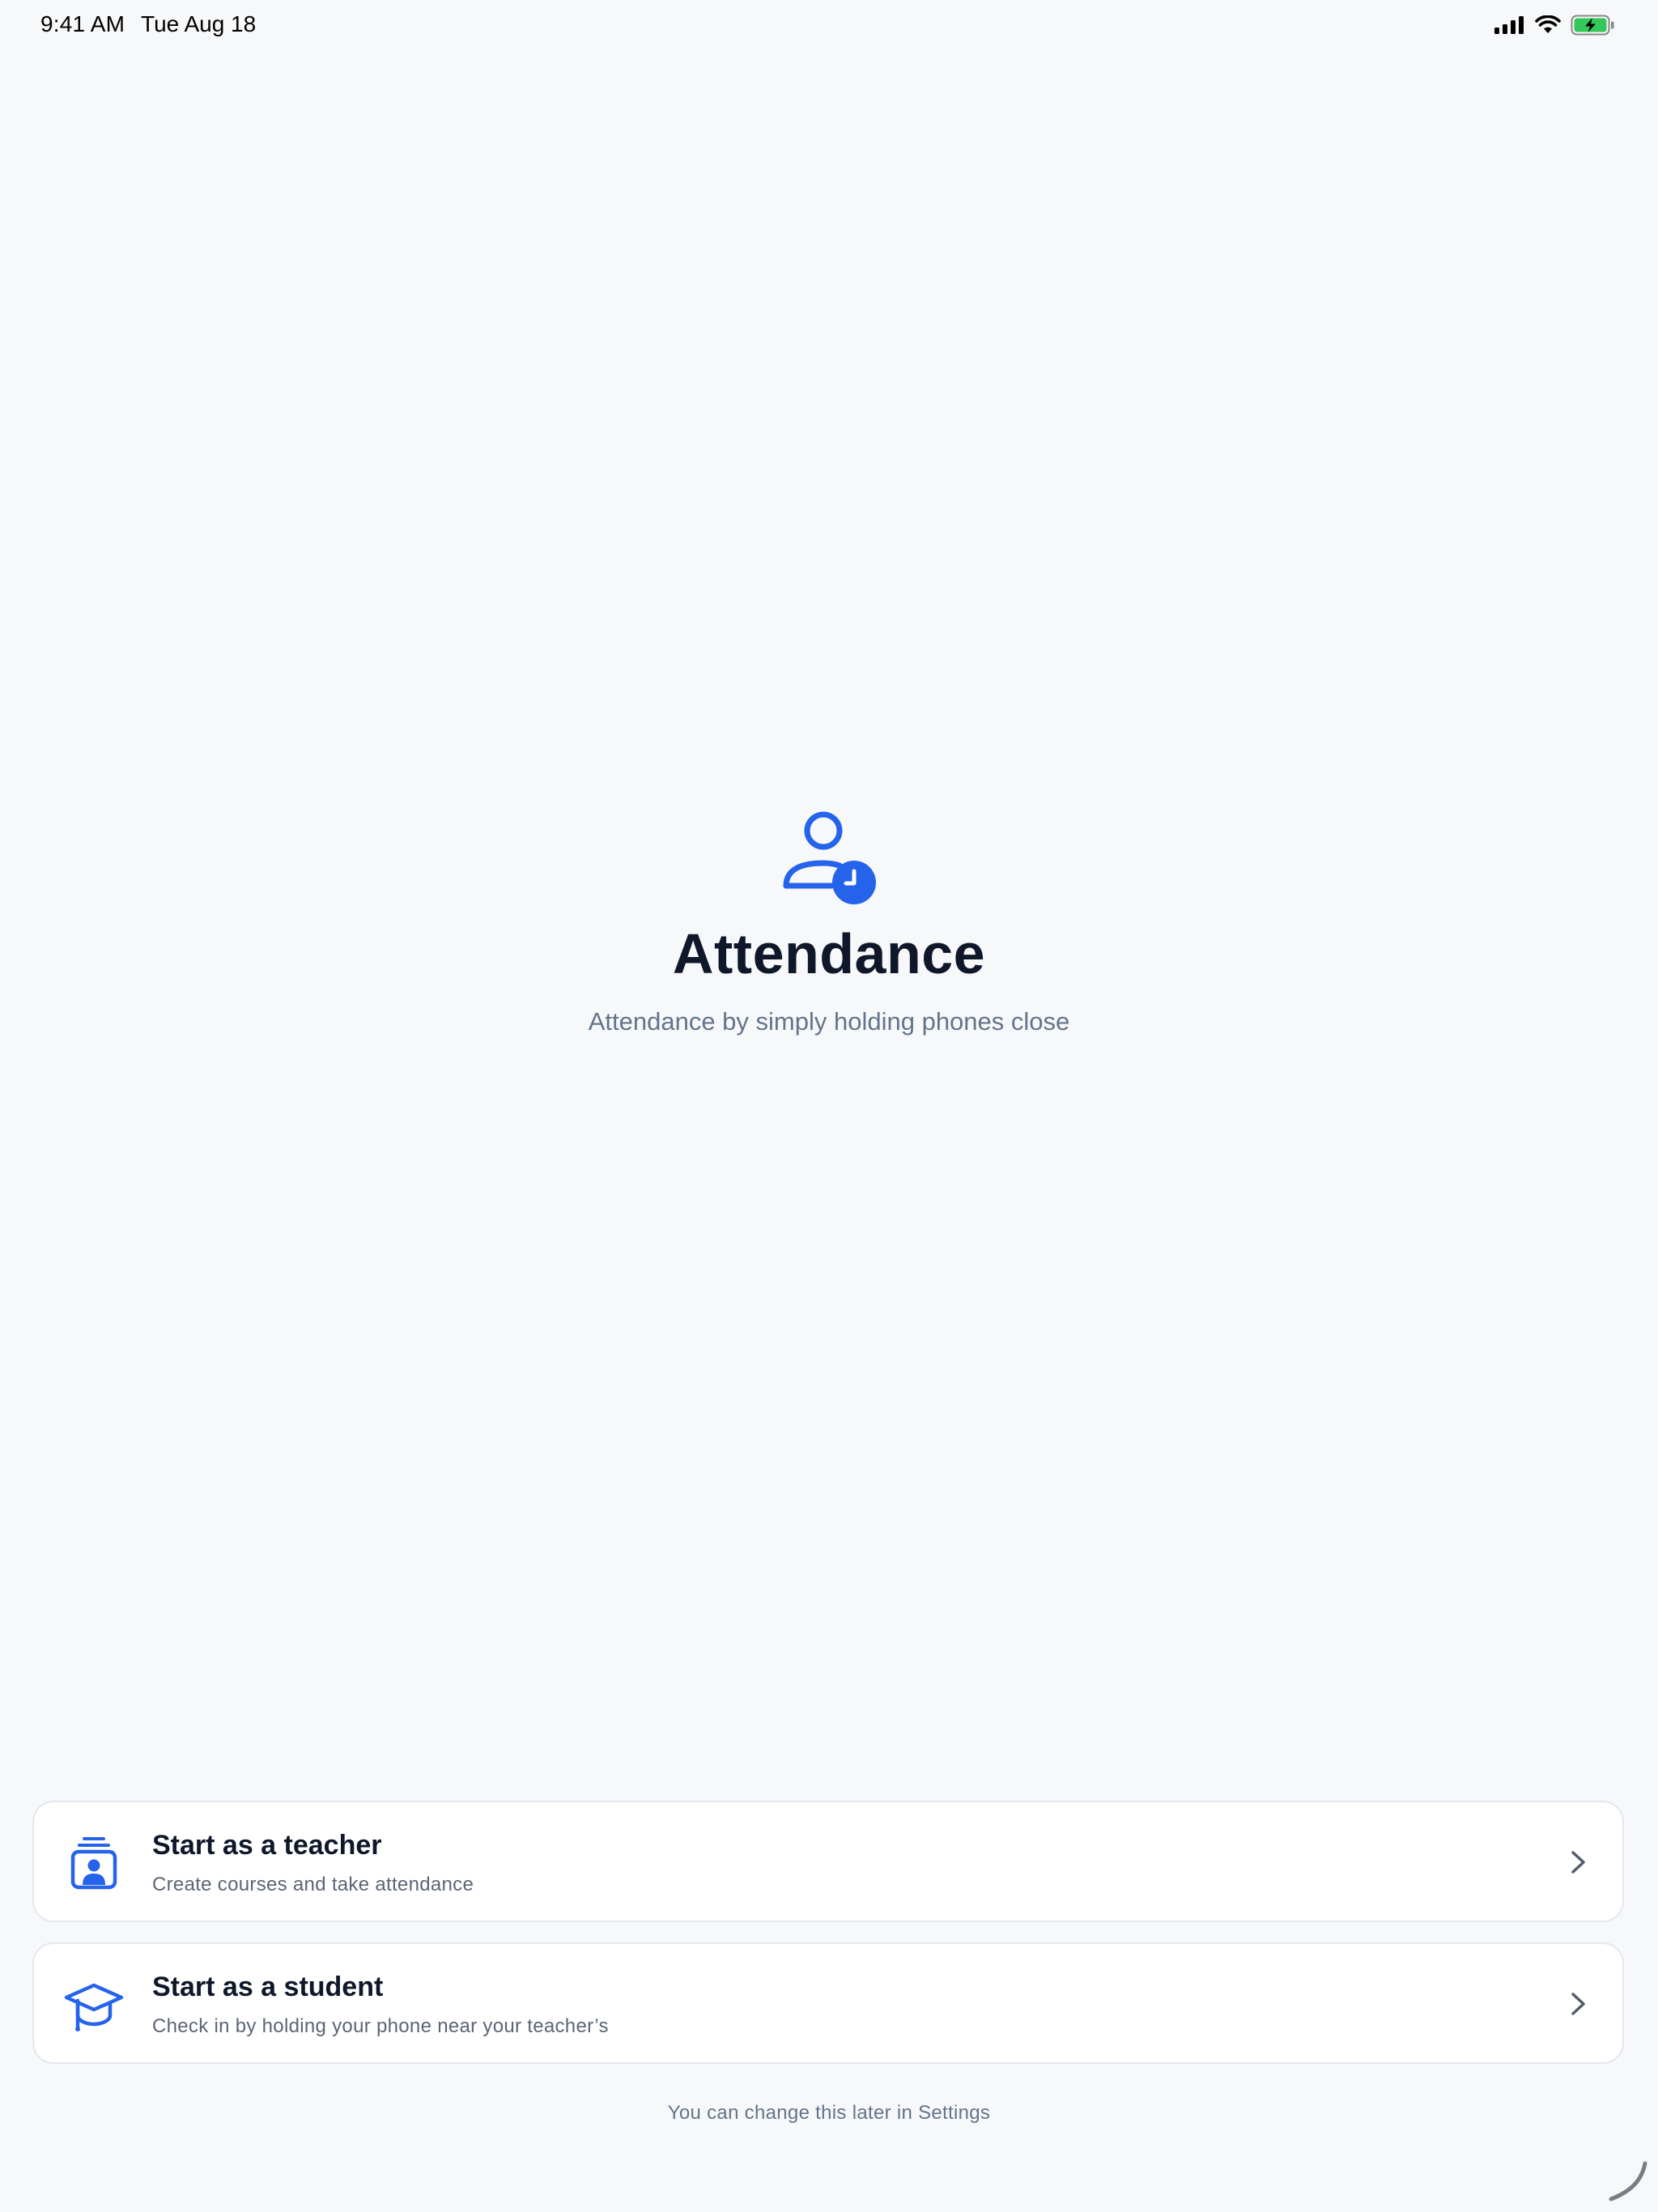 The image size is (1658, 2212). What do you see at coordinates (199, 24) in the screenshot?
I see `status-date: Tue Aug 18` at bounding box center [199, 24].